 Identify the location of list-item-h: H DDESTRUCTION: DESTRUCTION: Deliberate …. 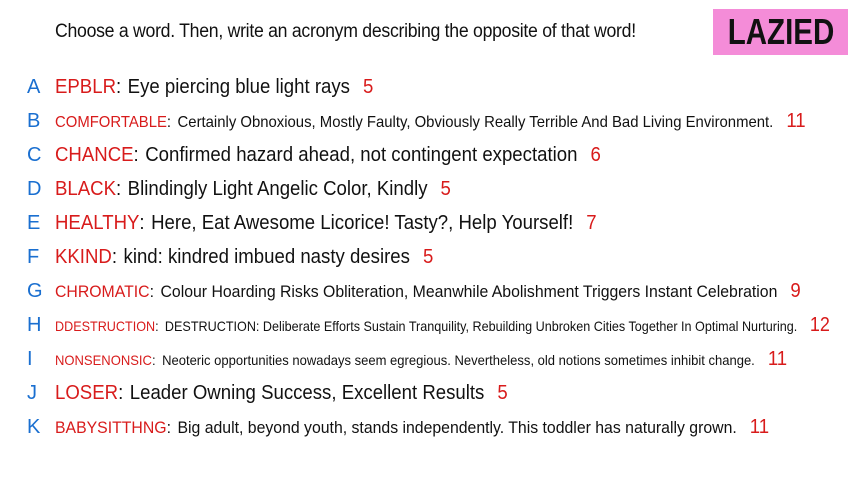
(426, 325).